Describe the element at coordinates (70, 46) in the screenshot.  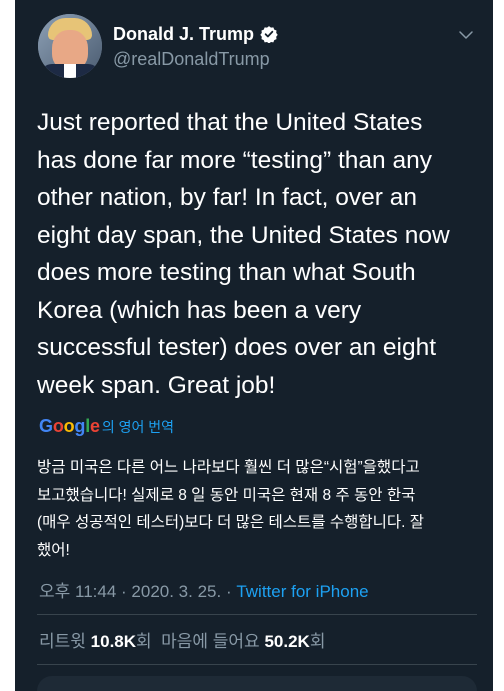
I see `avatar` at that location.